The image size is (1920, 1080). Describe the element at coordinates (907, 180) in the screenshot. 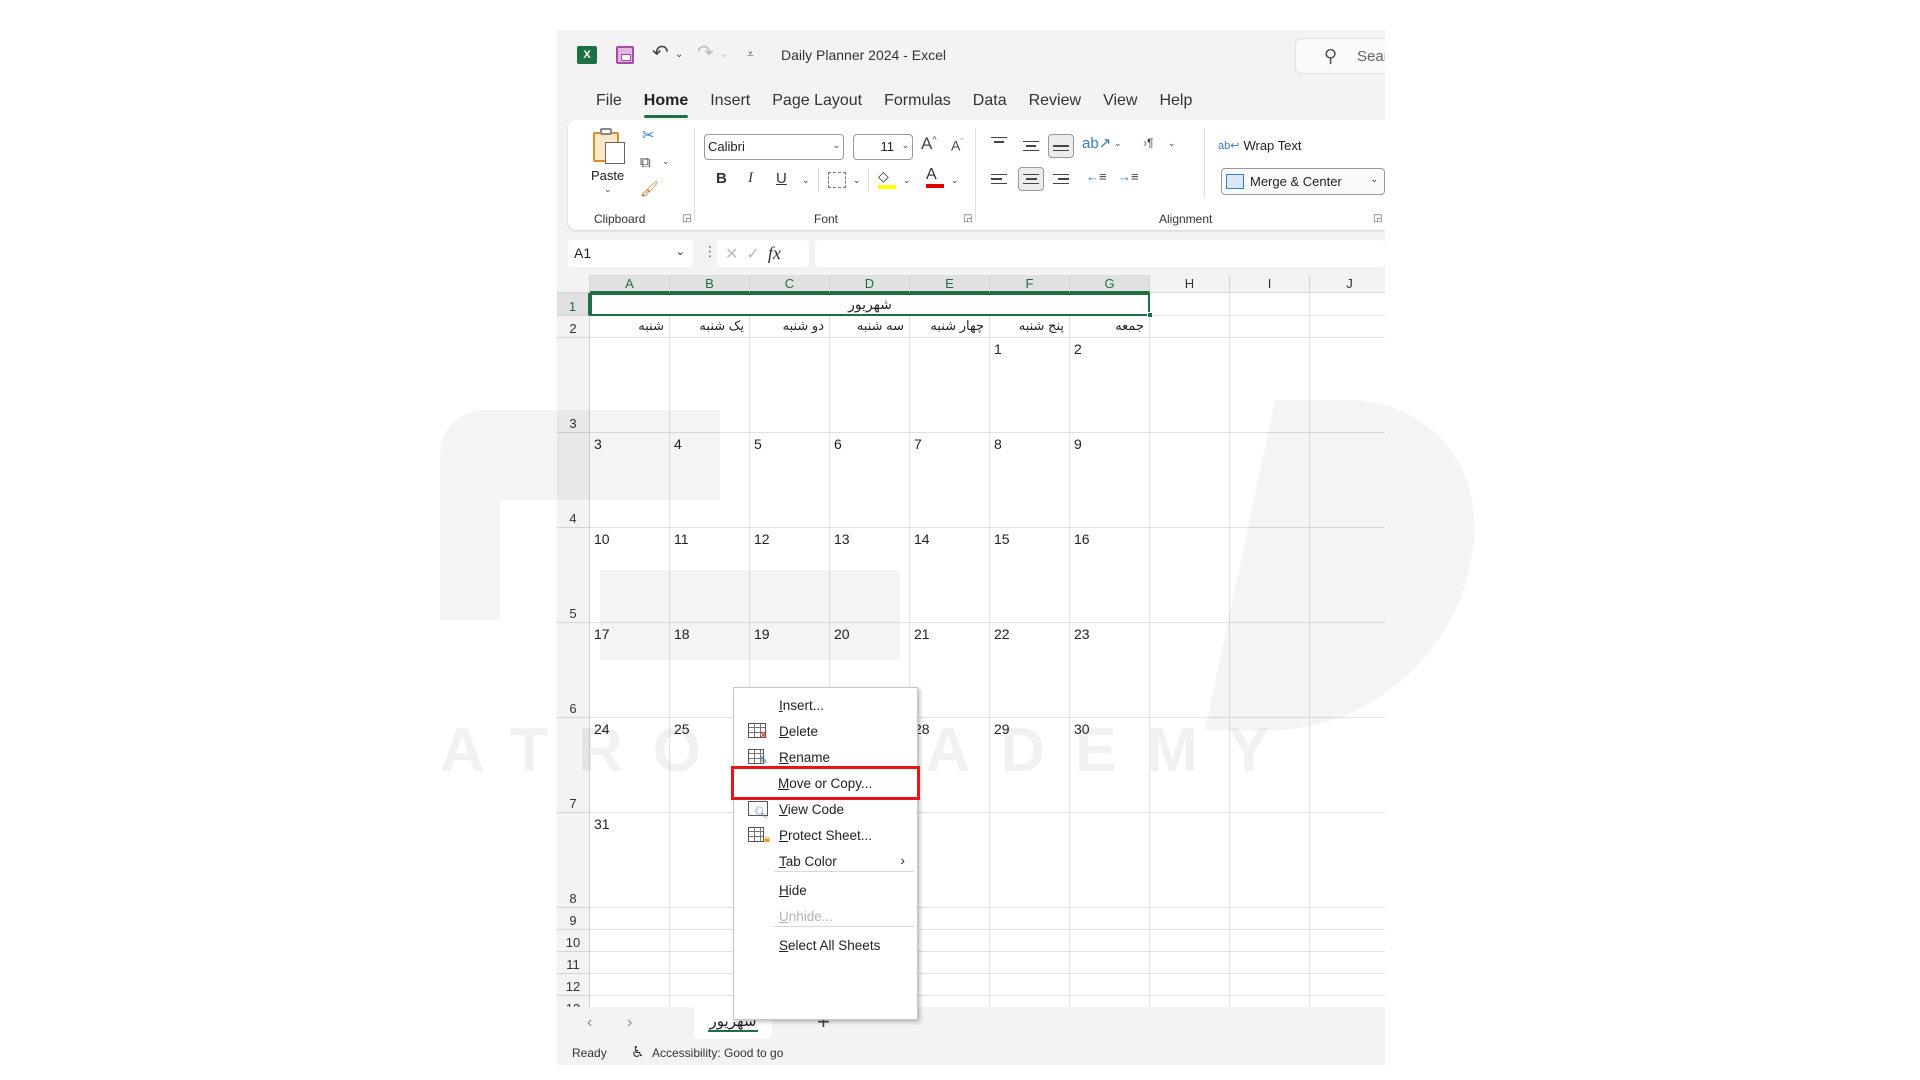

I see `fill-color-dropdown-icon: ⌄` at that location.